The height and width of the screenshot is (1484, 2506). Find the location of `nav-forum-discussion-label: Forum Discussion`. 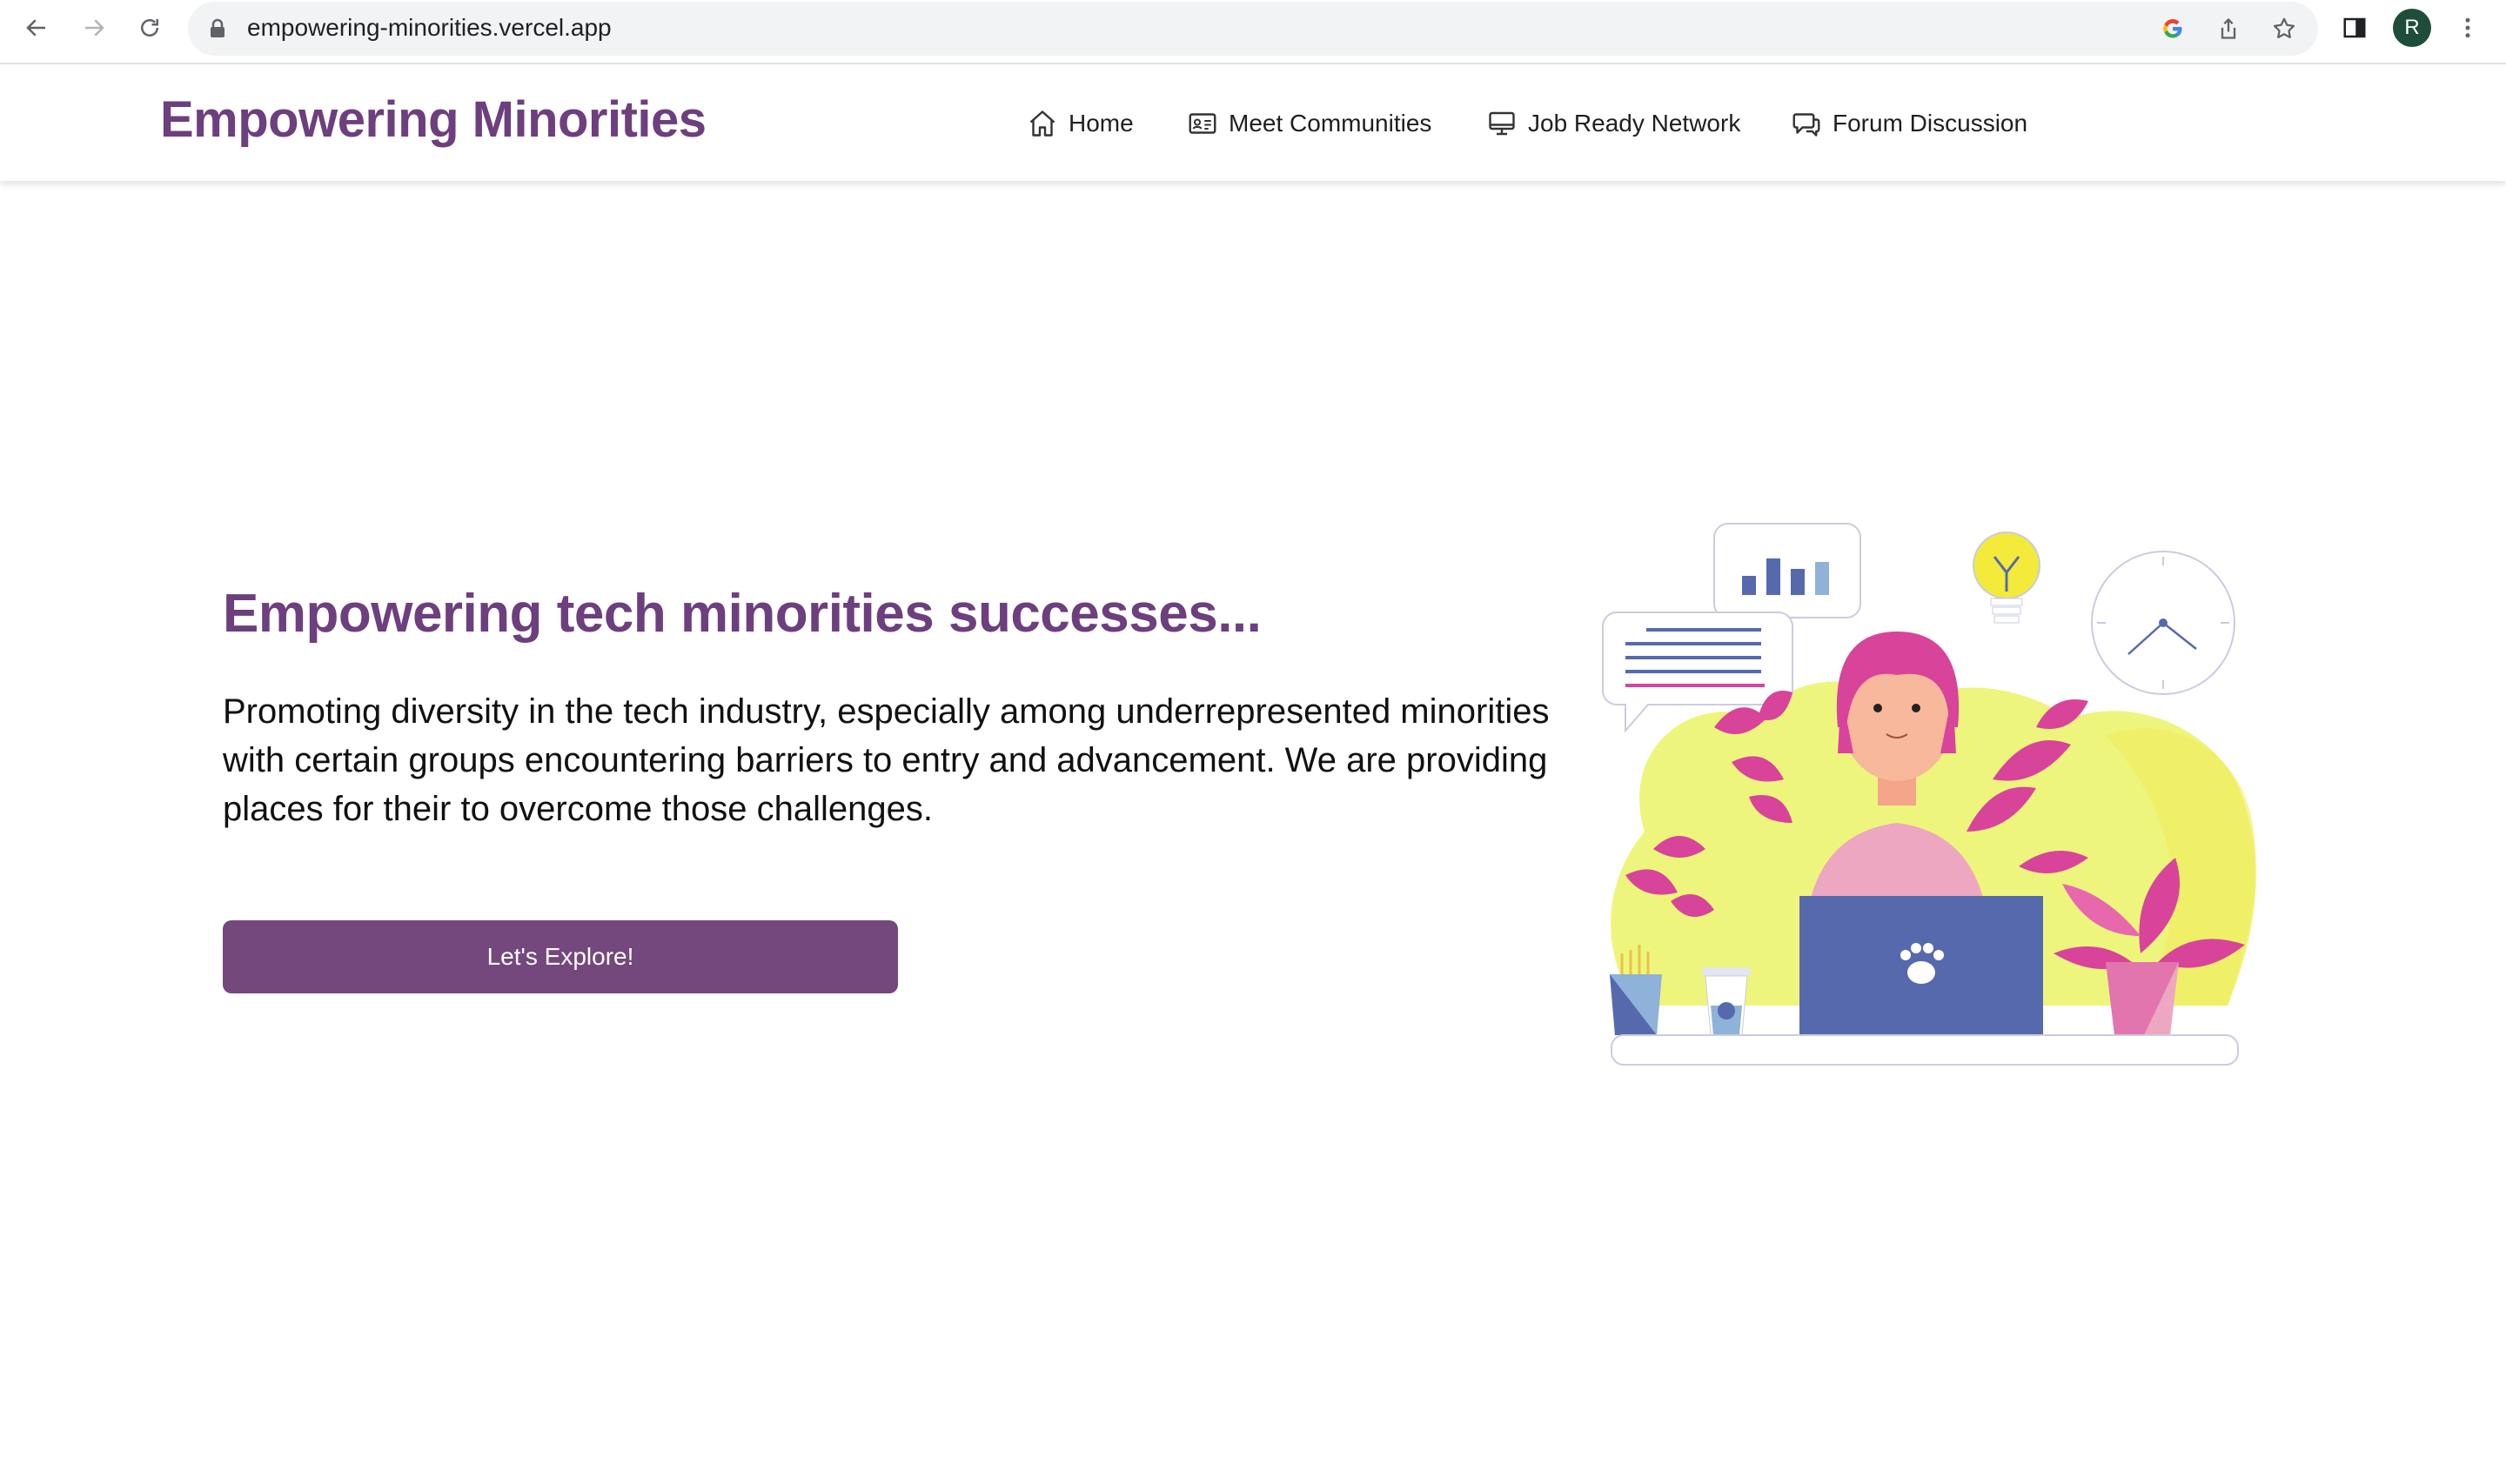

nav-forum-discussion-label: Forum Discussion is located at coordinates (1931, 123).